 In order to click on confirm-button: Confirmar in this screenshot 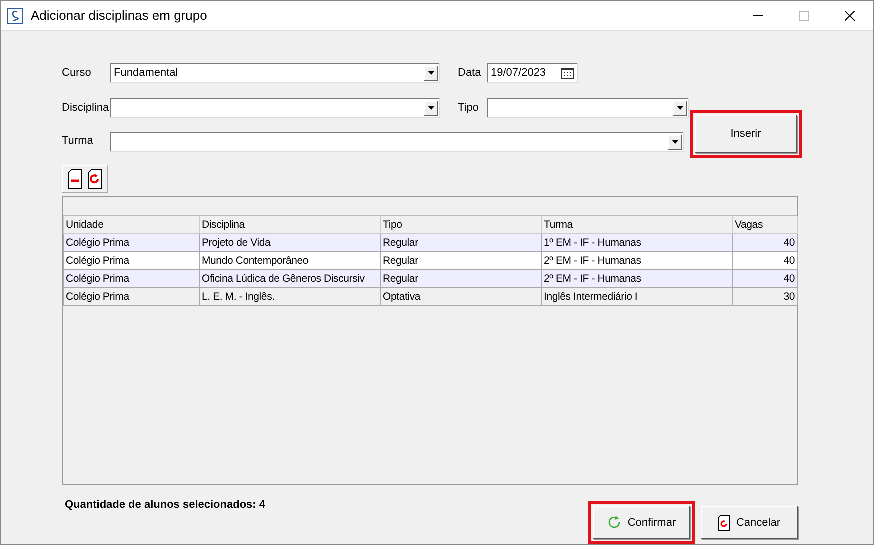, I will do `click(641, 522)`.